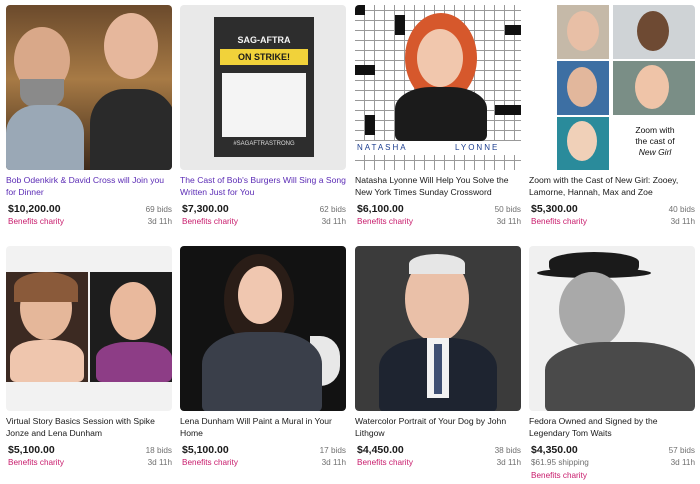  Describe the element at coordinates (158, 209) in the screenshot. I see `listing-bids: 69 bids` at that location.